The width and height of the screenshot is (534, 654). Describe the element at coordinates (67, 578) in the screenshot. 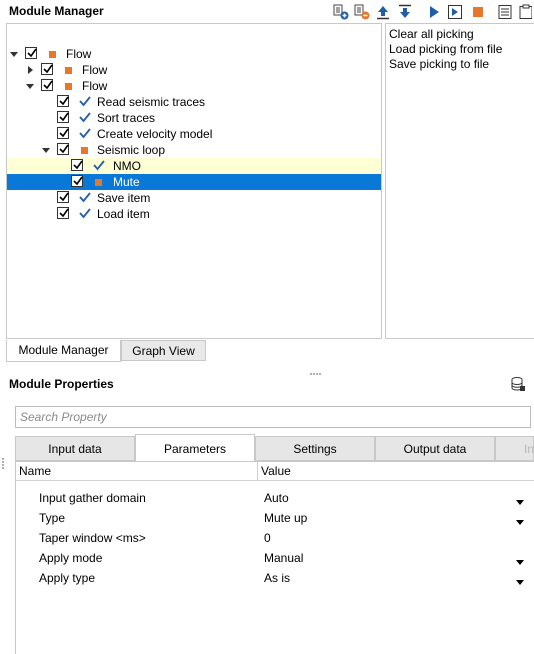

I see `property-name: Apply type` at that location.